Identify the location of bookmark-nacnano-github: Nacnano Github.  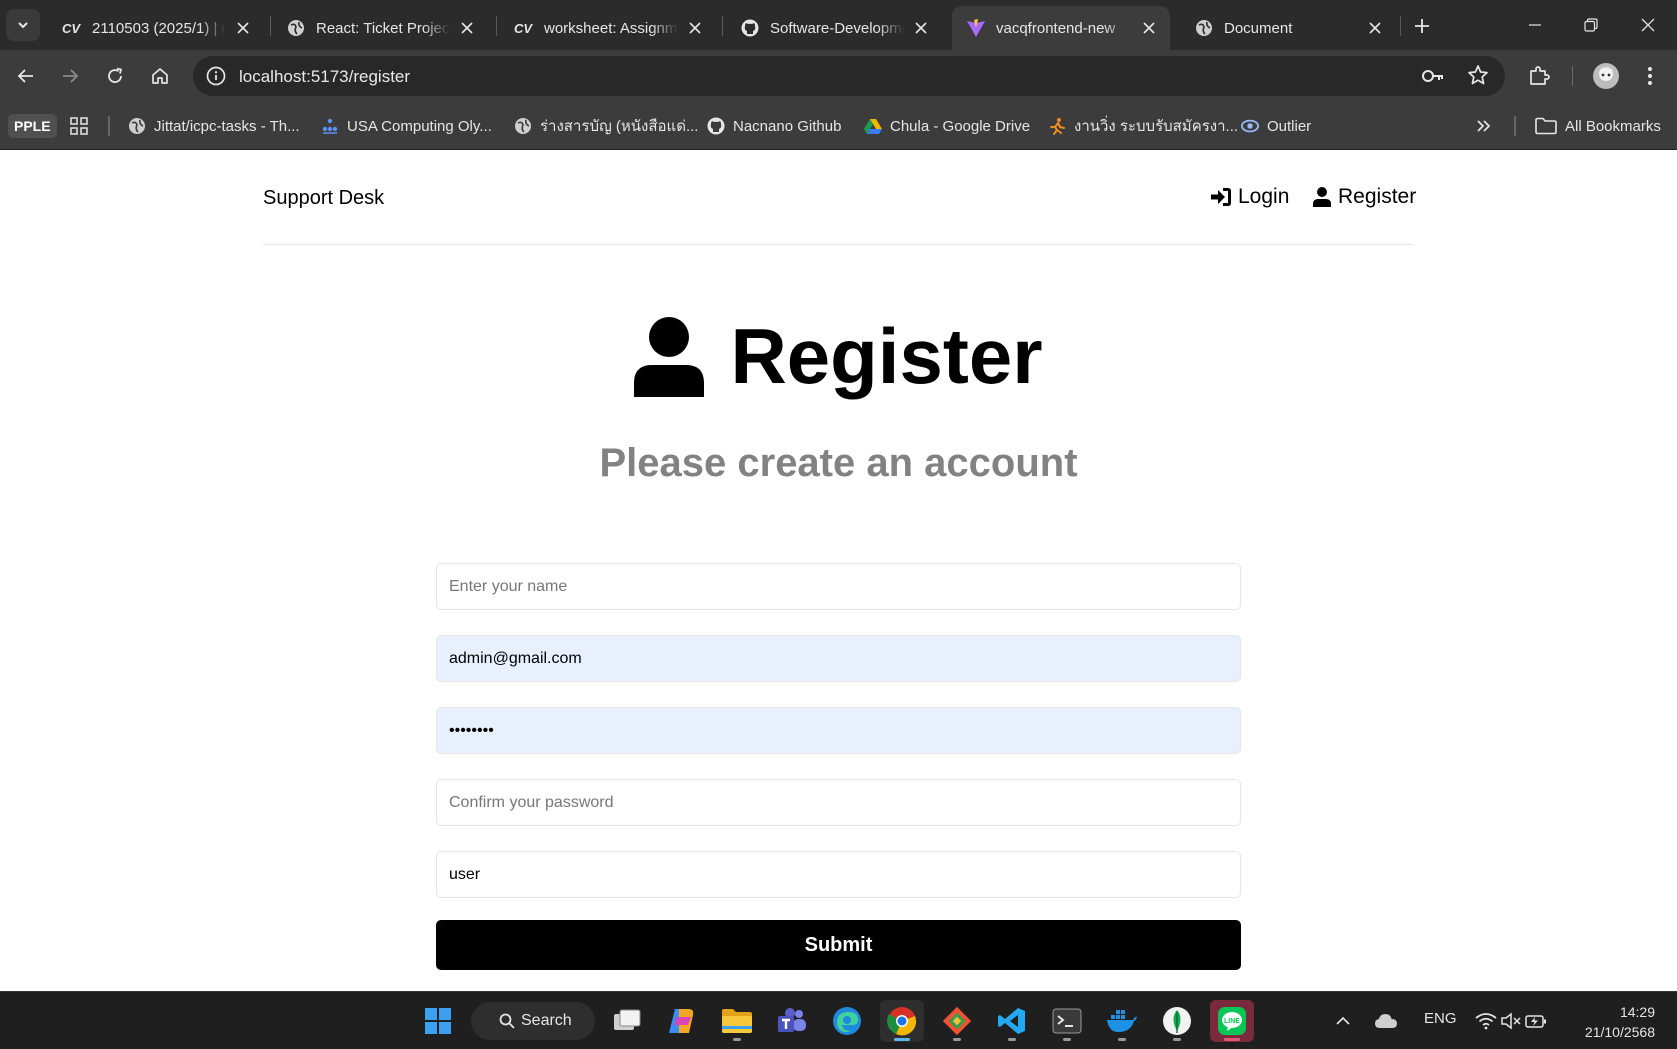
(774, 126).